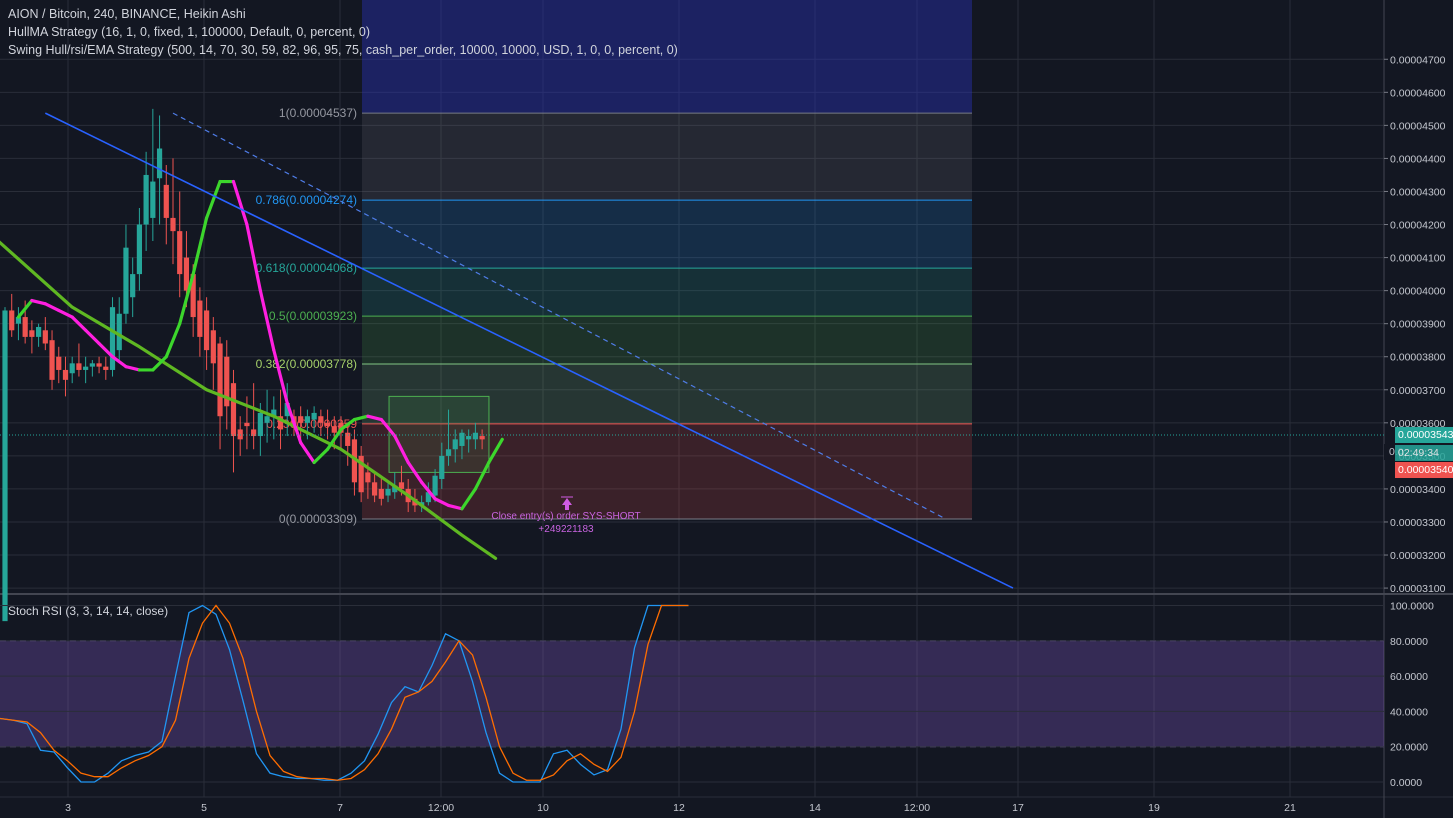 Image resolution: width=1453 pixels, height=818 pixels. What do you see at coordinates (1418, 292) in the screenshot?
I see `price-tick-label: 0.00004000` at bounding box center [1418, 292].